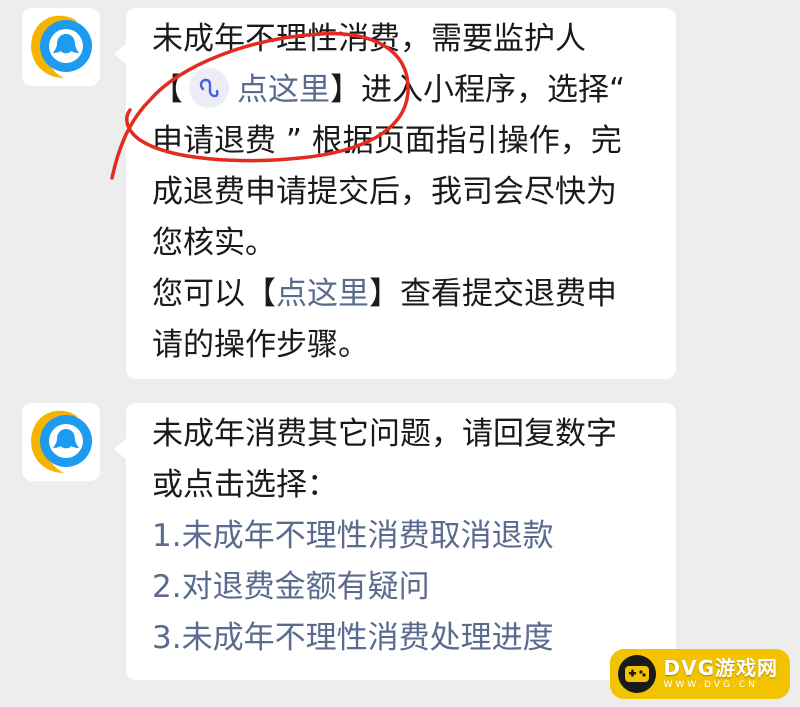 The image size is (800, 707). Describe the element at coordinates (260, 345) in the screenshot. I see `message-line: 请的操作步骤。` at that location.